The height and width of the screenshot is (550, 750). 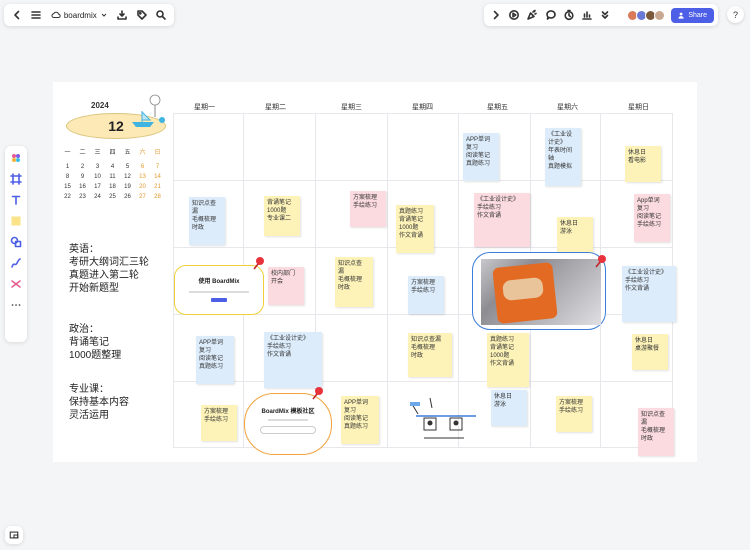 I want to click on sticky-note: App单词 复习 阅读笔记 手绘练习, so click(x=652, y=218).